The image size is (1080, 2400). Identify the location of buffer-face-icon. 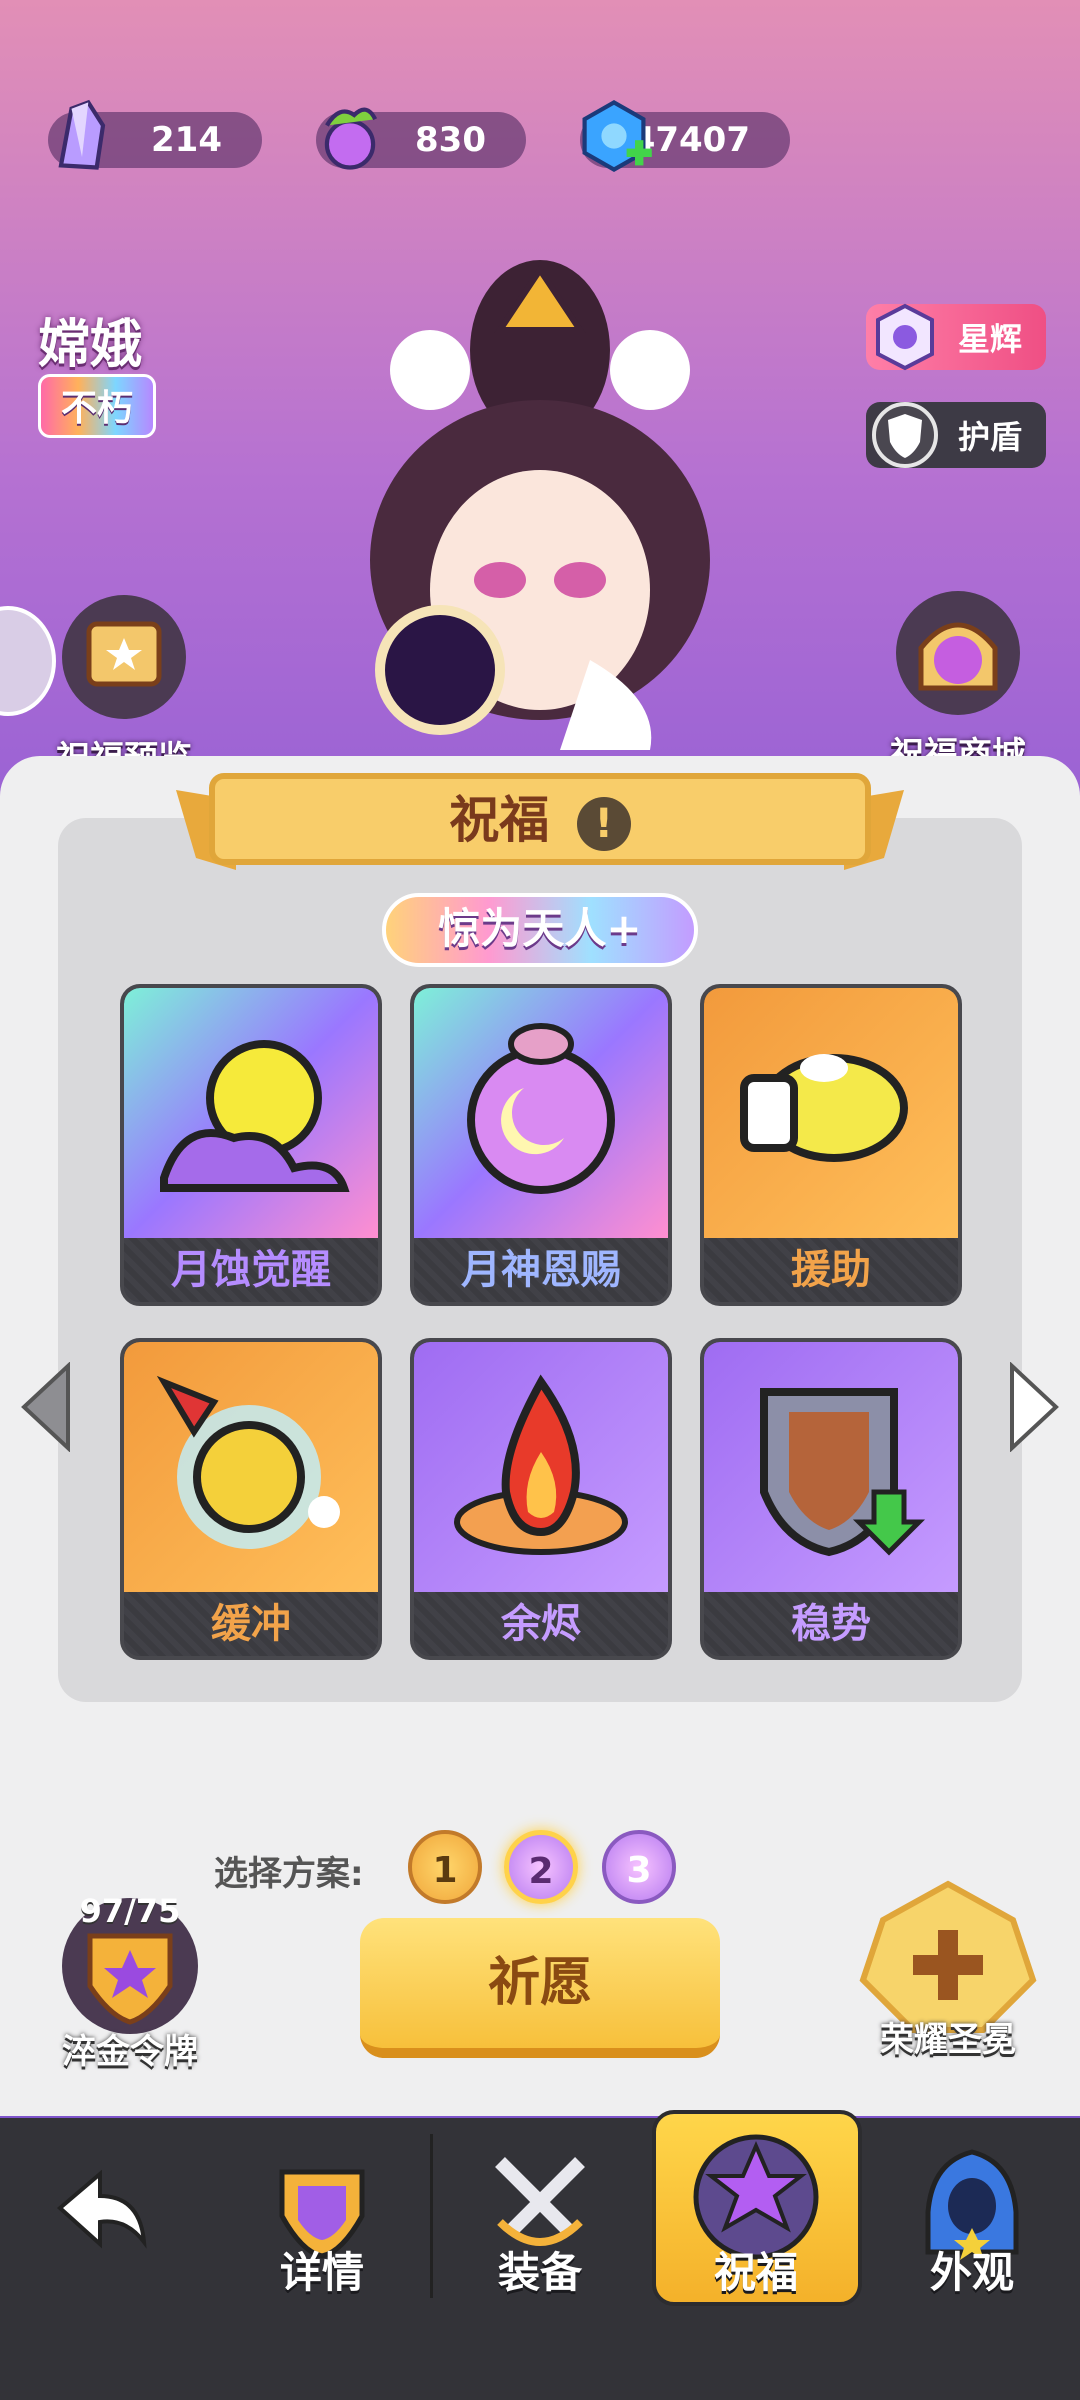
(248, 1462).